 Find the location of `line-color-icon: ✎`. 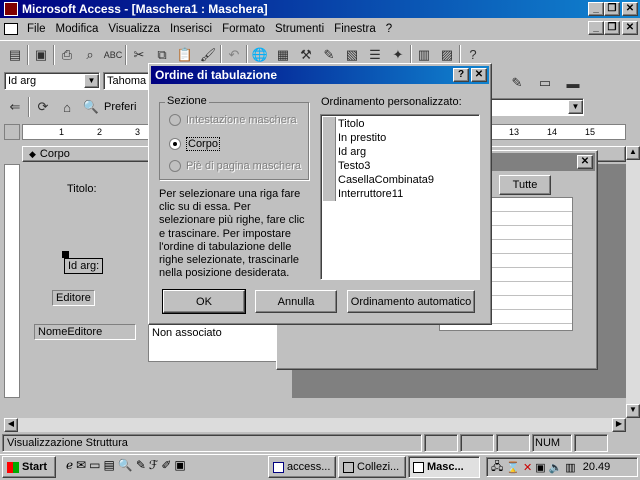

line-color-icon: ✎ is located at coordinates (517, 83).